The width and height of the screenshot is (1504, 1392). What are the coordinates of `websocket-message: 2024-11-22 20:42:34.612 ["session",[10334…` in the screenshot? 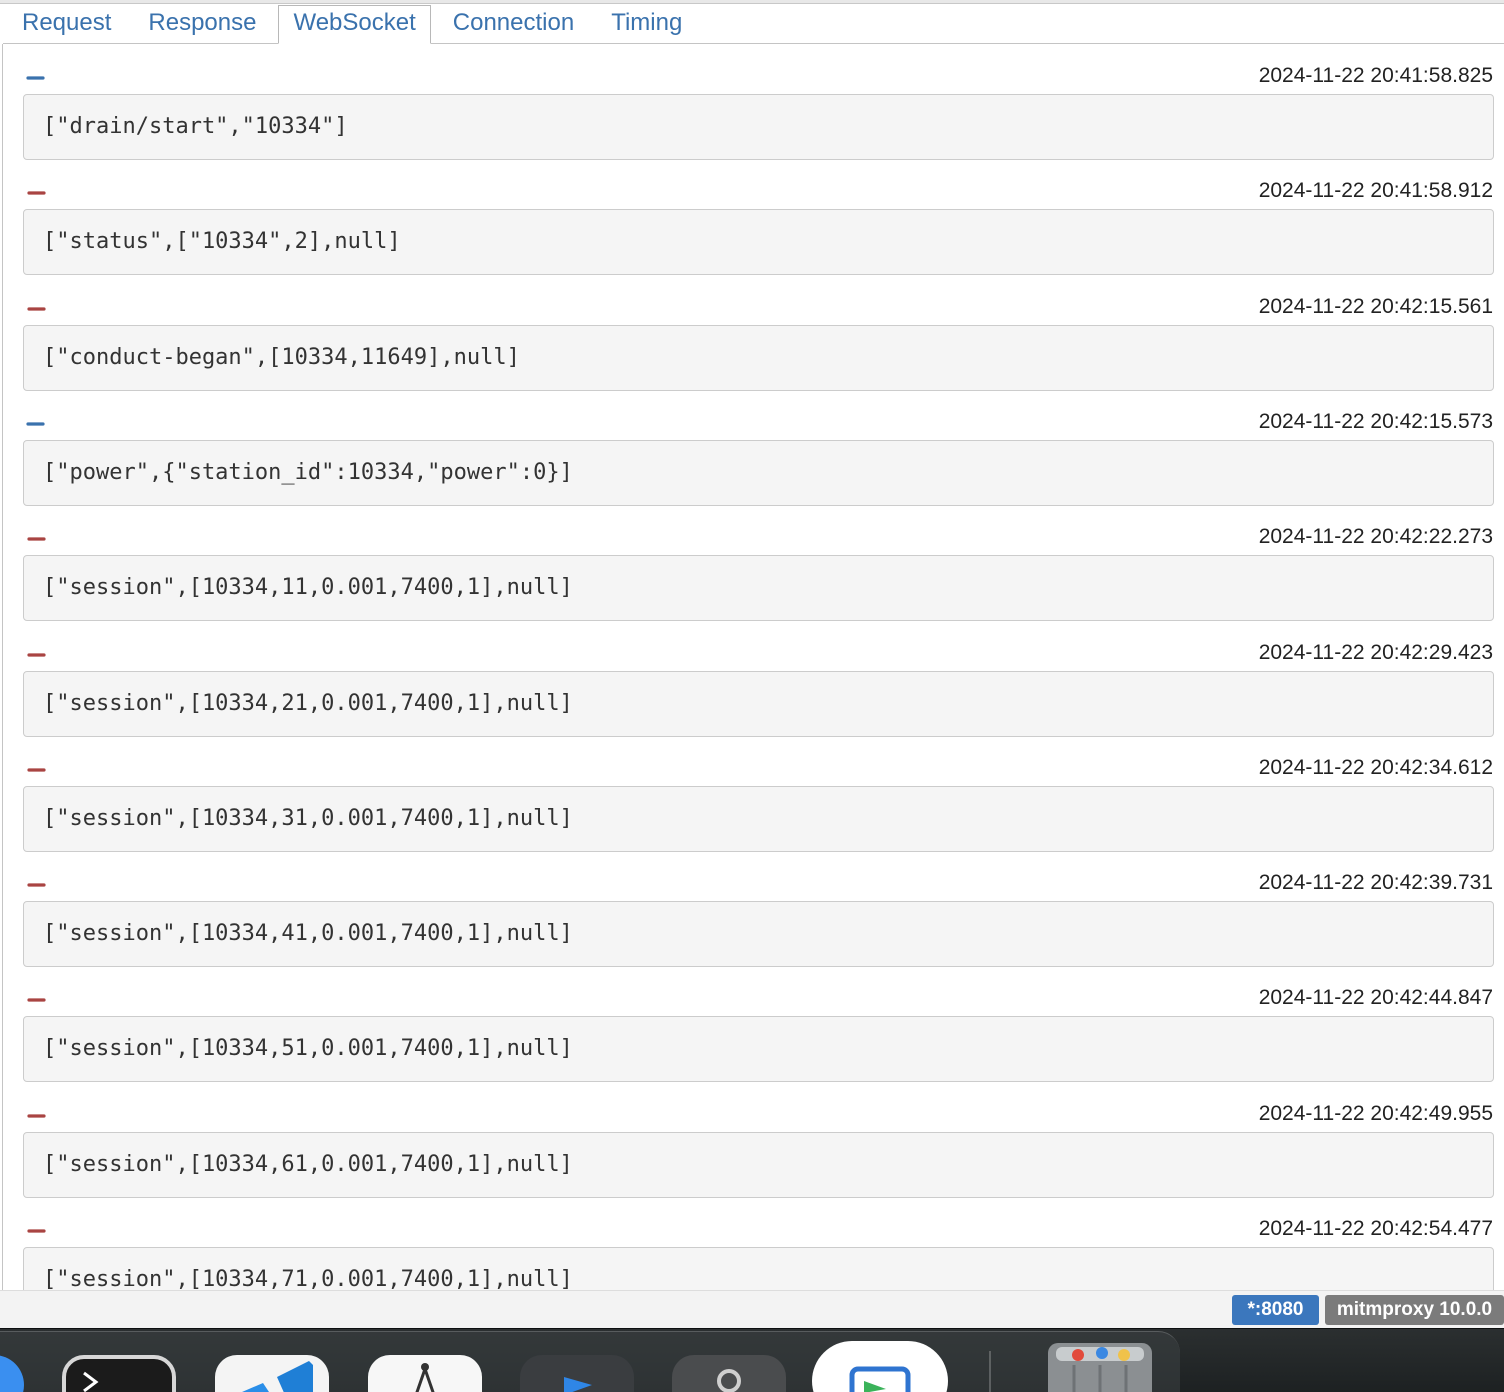 It's located at (752, 801).